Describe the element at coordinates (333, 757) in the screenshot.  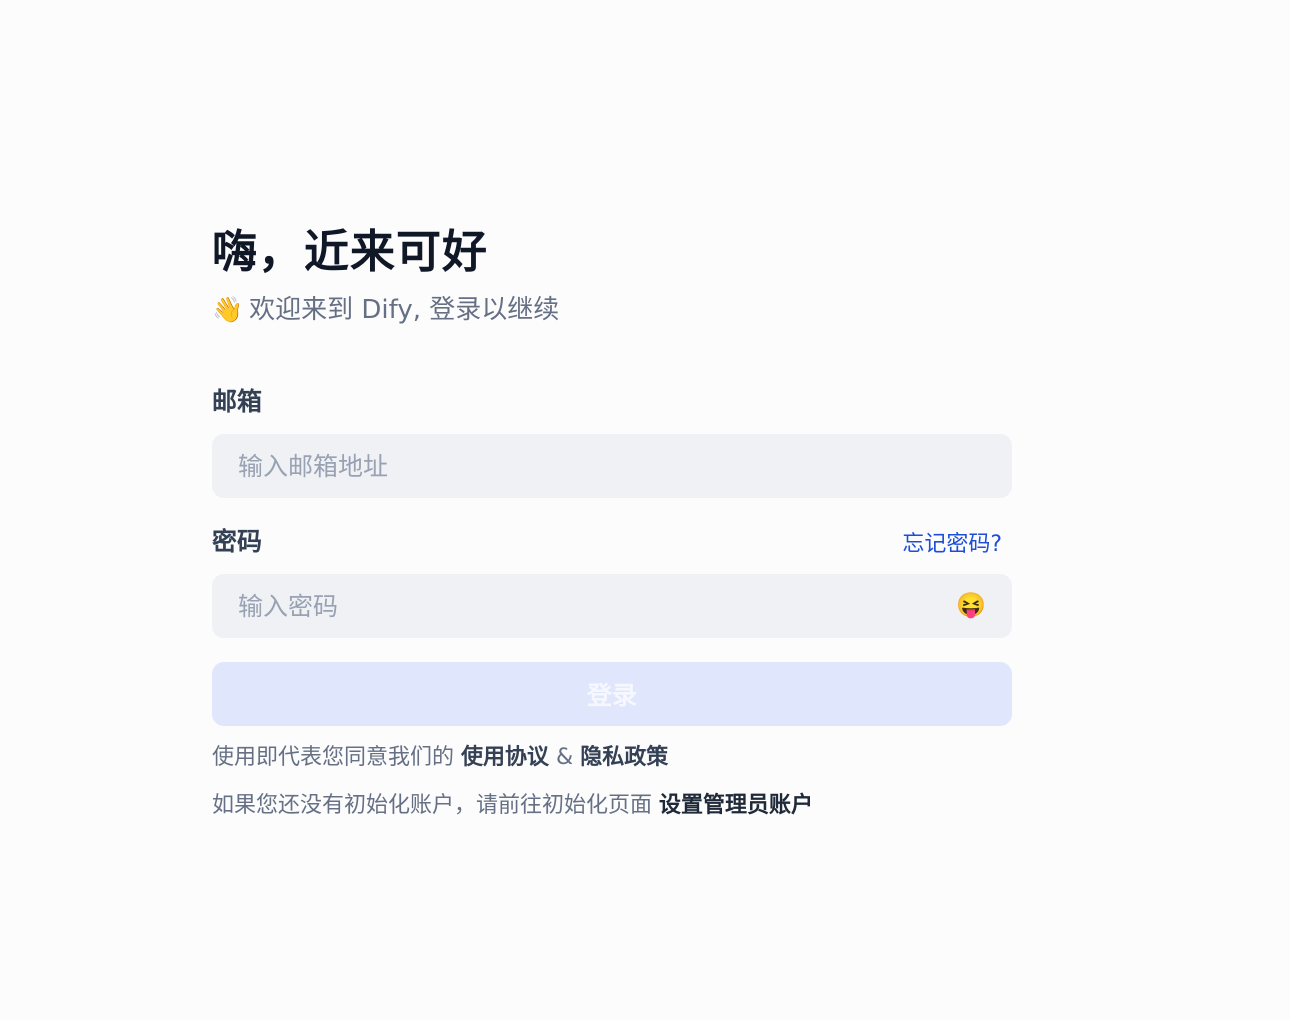
I see `terms-prefix: 使用即代表您同意我们的` at that location.